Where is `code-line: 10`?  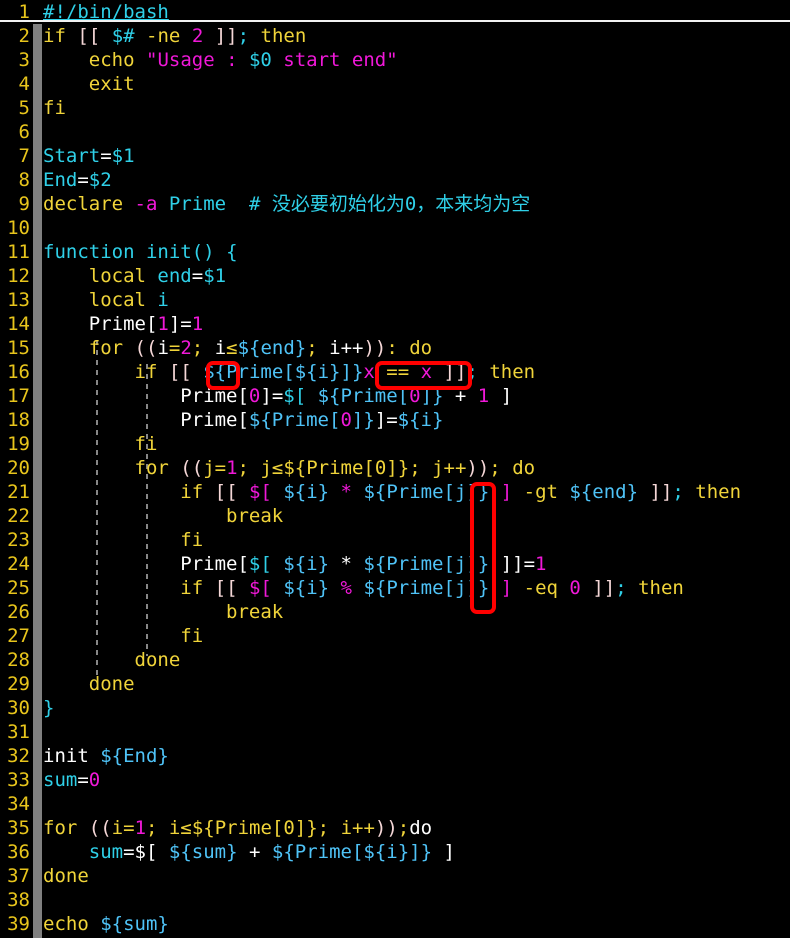
code-line: 10 is located at coordinates (395, 228).